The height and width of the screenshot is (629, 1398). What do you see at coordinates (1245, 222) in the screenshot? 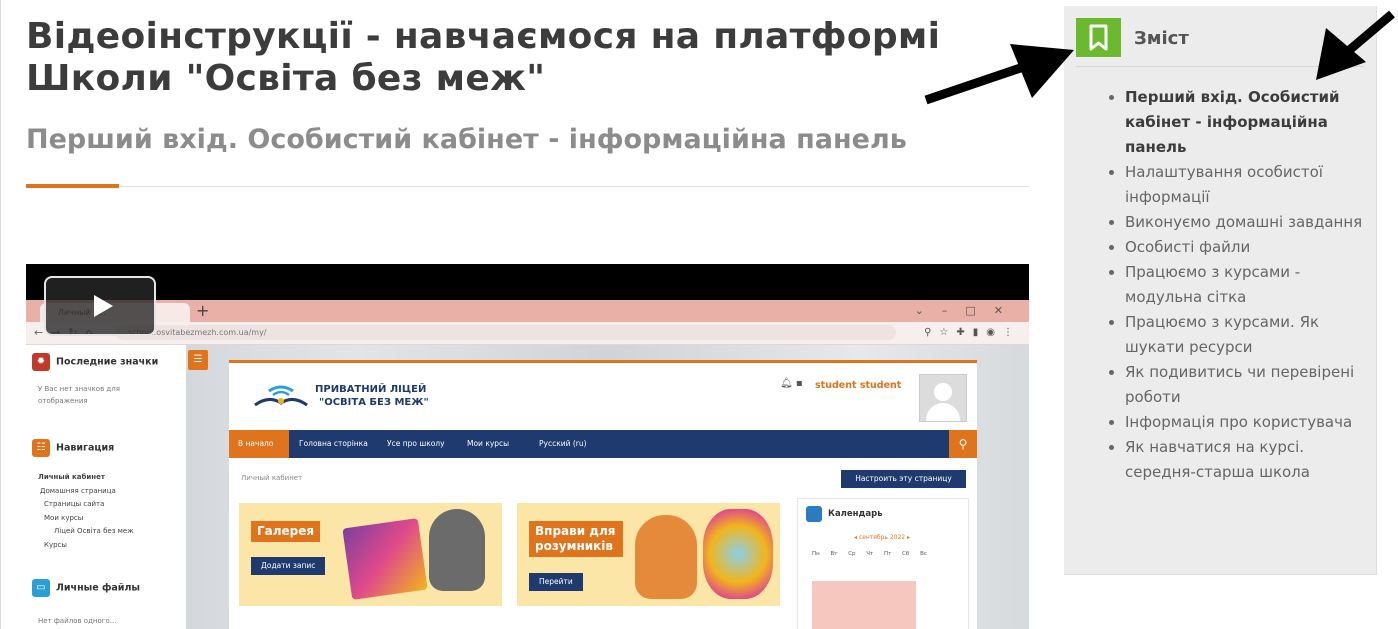
I see `toc-item-homework: Виконуємо домашні завдання` at bounding box center [1245, 222].